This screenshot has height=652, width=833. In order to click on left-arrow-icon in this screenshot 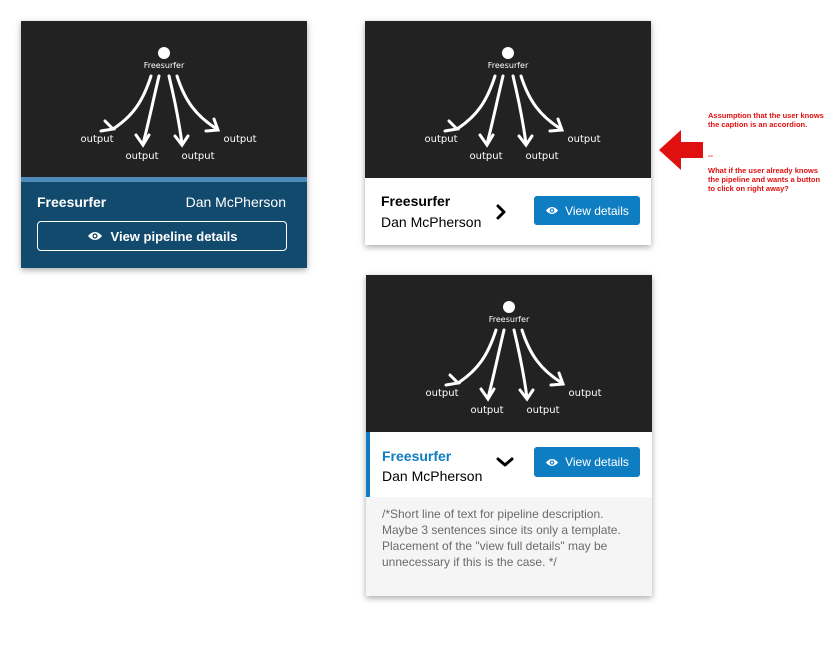, I will do `click(681, 150)`.